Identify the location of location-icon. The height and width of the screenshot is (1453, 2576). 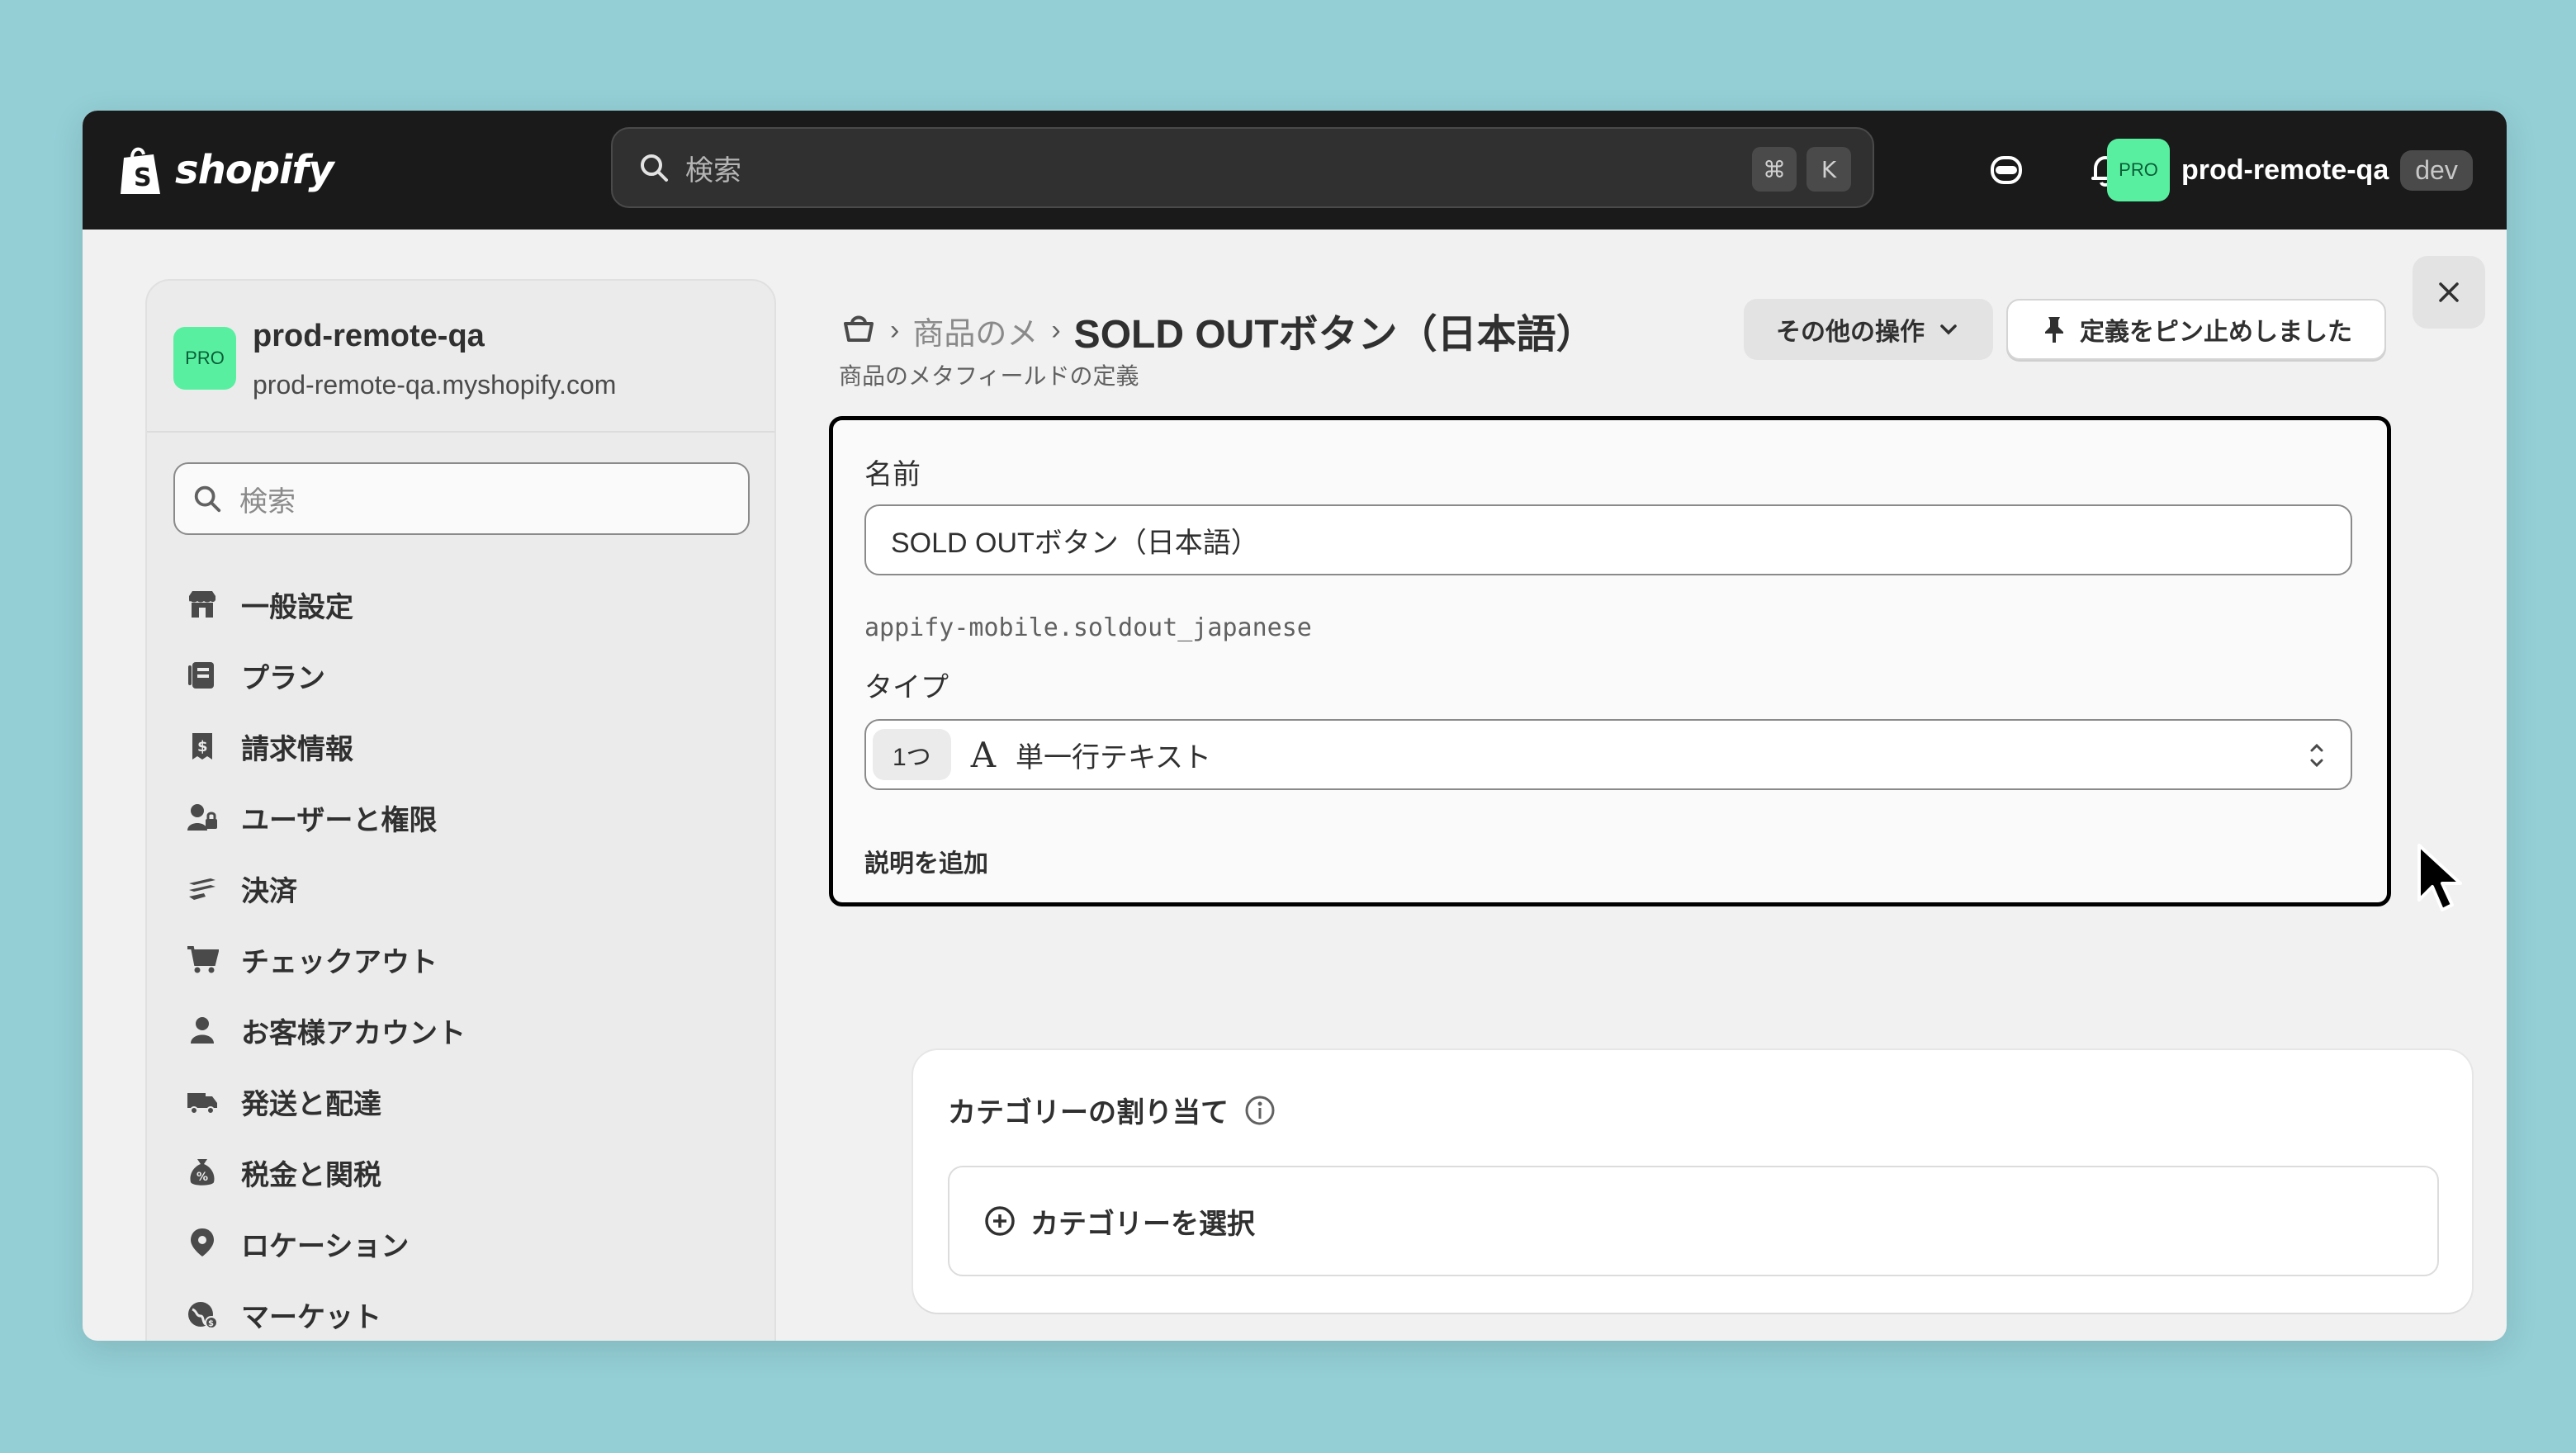
(202, 1243).